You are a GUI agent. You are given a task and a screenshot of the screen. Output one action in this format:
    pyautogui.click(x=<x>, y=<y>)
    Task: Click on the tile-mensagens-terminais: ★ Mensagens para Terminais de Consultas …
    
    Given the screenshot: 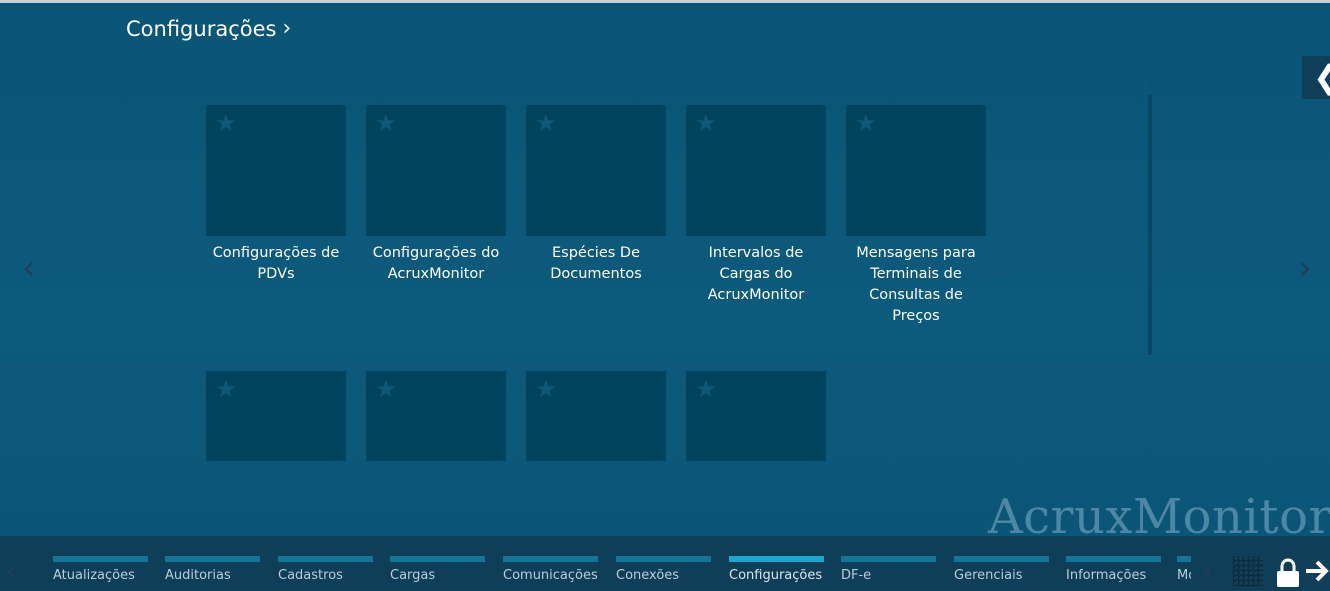 What is the action you would take?
    pyautogui.click(x=916, y=216)
    